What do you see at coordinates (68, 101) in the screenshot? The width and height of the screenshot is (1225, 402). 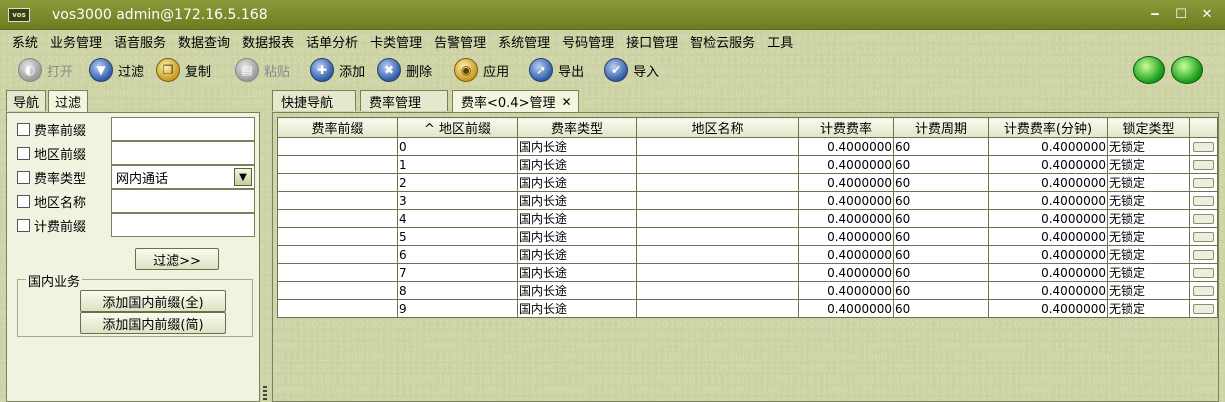 I see `tab-filter: 过滤` at bounding box center [68, 101].